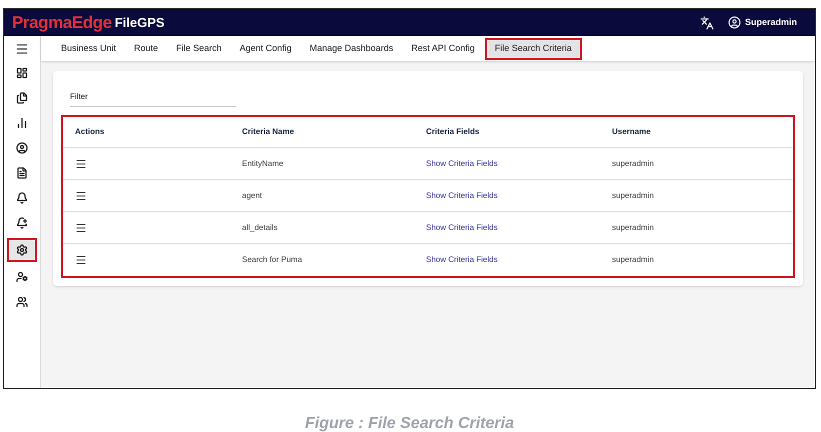 This screenshot has width=821, height=432. What do you see at coordinates (273, 260) in the screenshot?
I see `table-cell-text: Search for Puma` at bounding box center [273, 260].